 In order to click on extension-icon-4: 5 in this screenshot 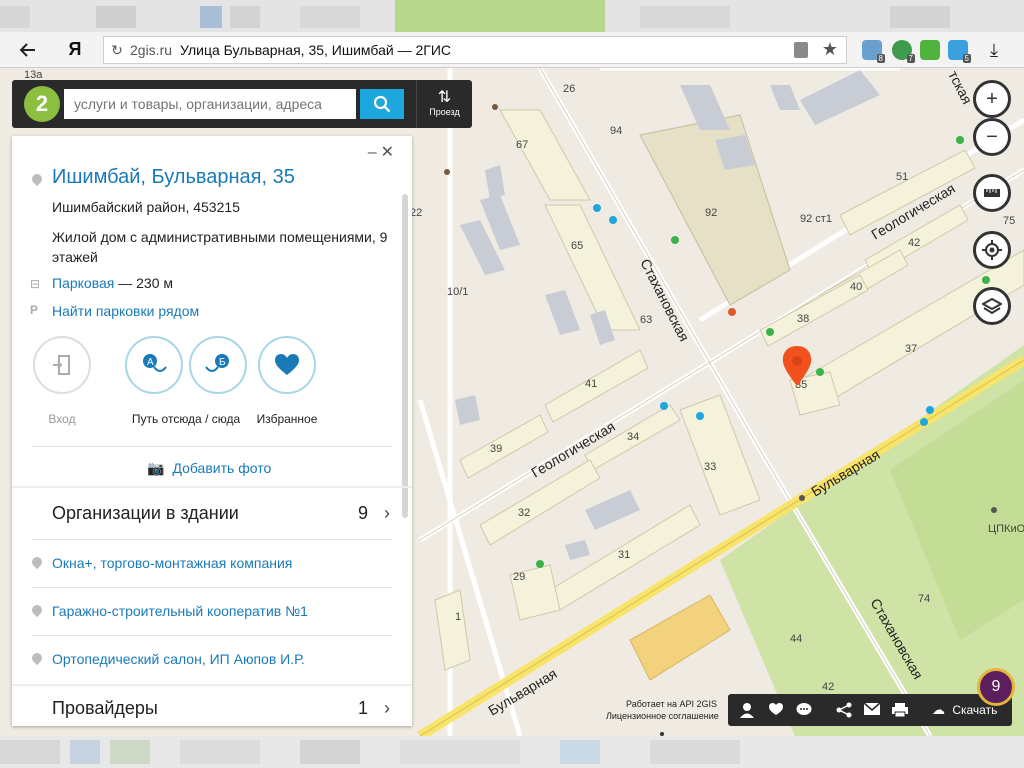, I will do `click(959, 51)`.